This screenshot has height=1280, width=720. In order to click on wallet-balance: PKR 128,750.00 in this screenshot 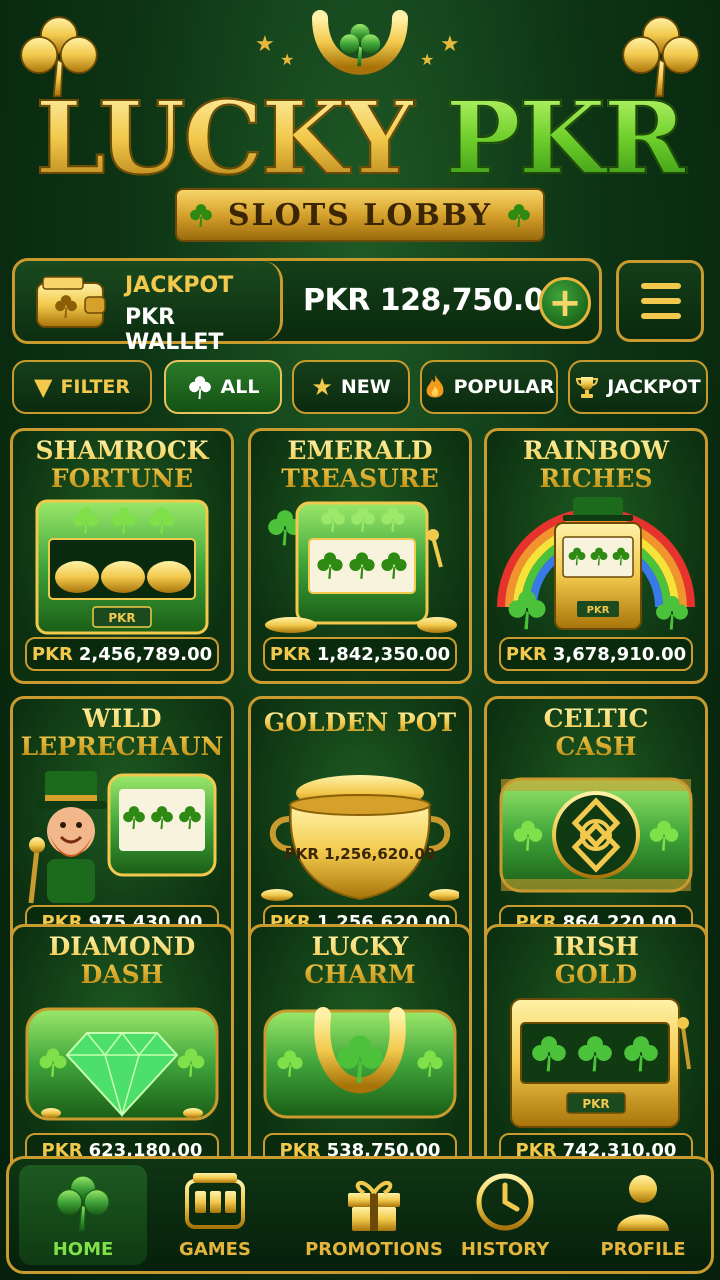, I will do `click(434, 300)`.